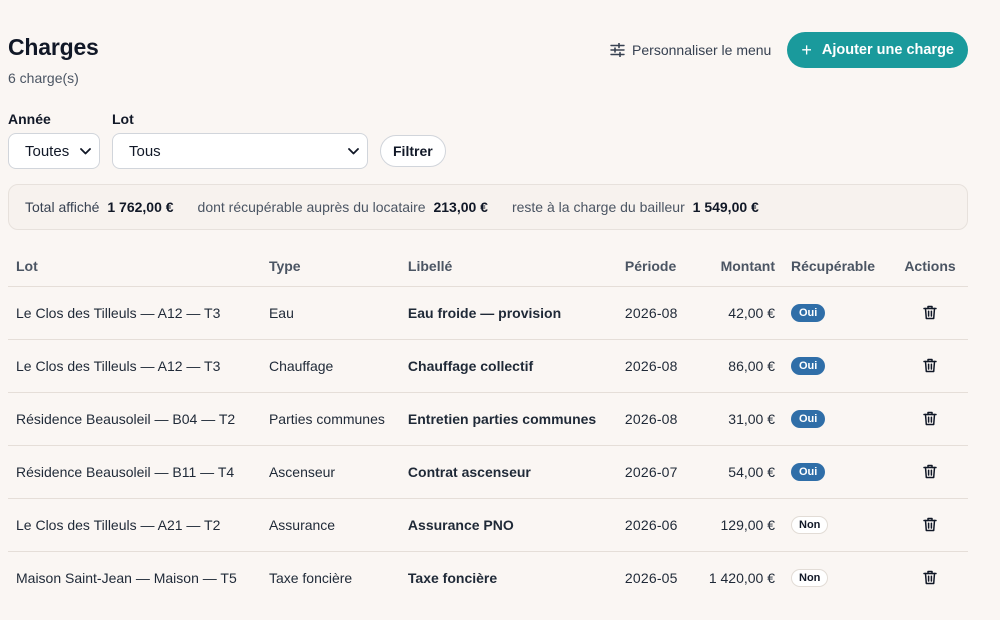  Describe the element at coordinates (508, 525) in the screenshot. I see `cell-label: Assurance PNO` at that location.